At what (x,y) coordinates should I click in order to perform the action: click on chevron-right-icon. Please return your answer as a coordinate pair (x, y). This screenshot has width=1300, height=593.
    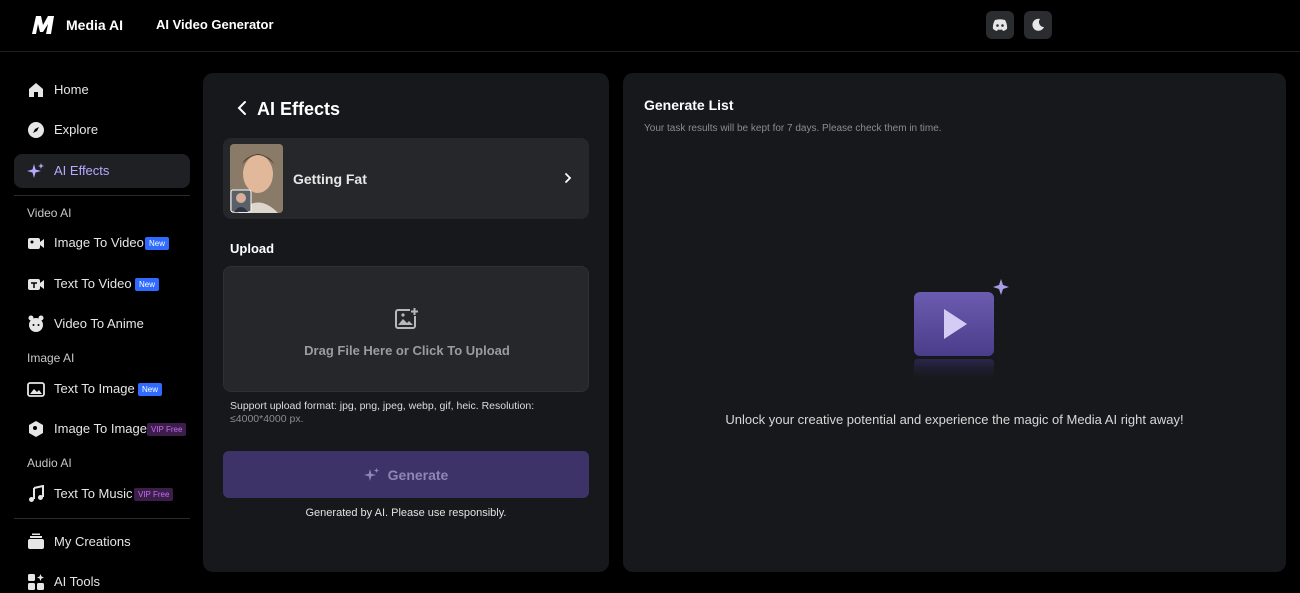
    Looking at the image, I should click on (568, 178).